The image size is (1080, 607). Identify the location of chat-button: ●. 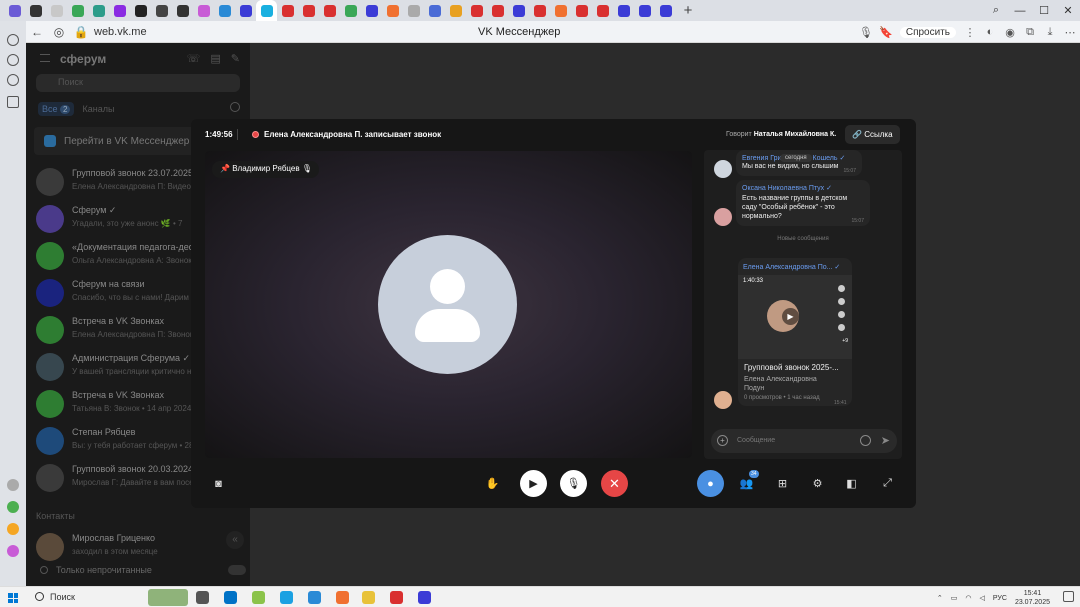
(710, 483).